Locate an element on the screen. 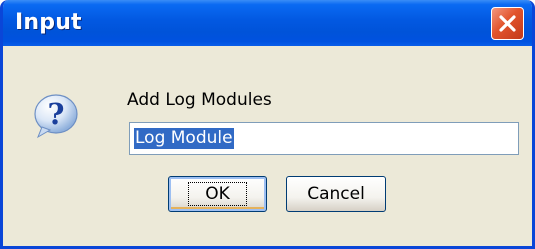  question-mark-icon: ? is located at coordinates (56, 113).